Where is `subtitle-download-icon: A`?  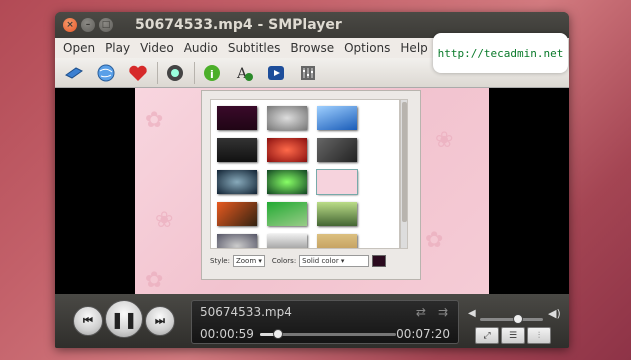
subtitle-download-icon: A is located at coordinates (244, 73).